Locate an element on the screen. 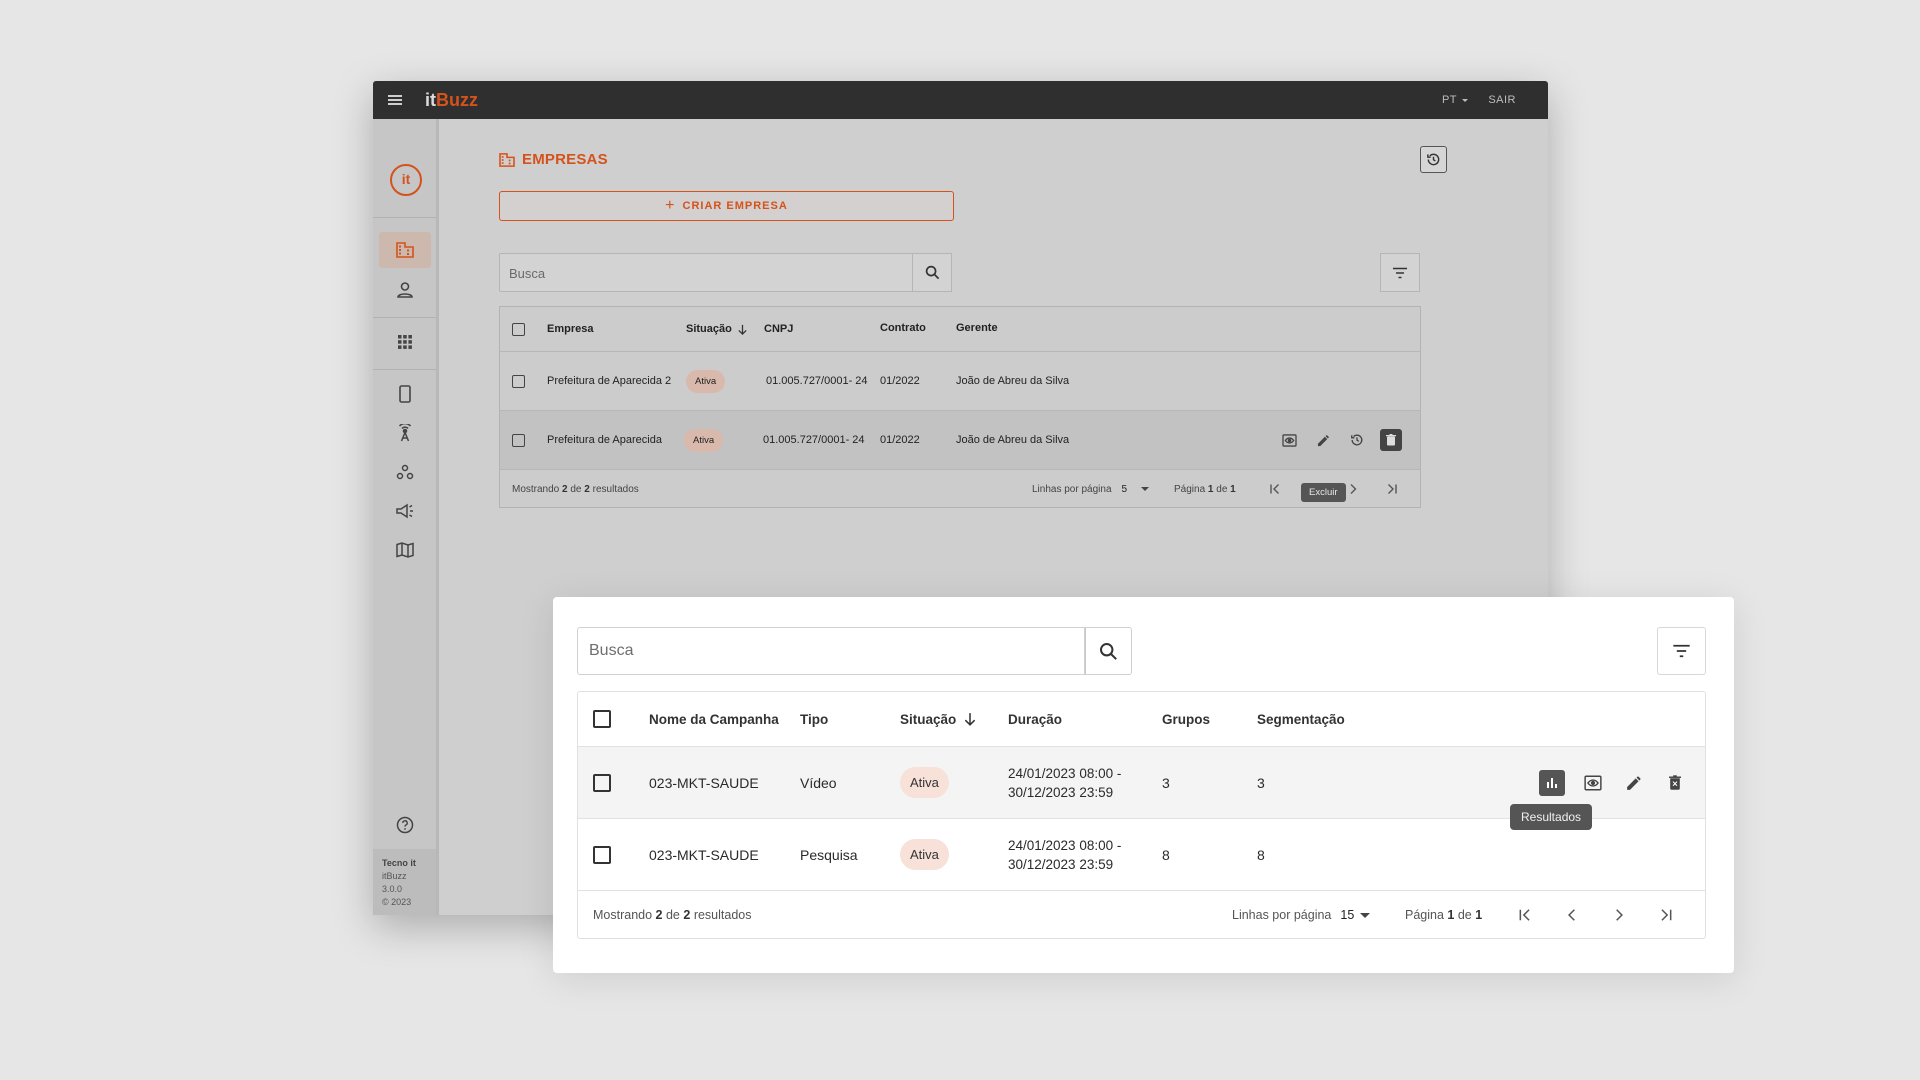 The image size is (1920, 1080). cell-segmentacao: 3 is located at coordinates (1261, 782).